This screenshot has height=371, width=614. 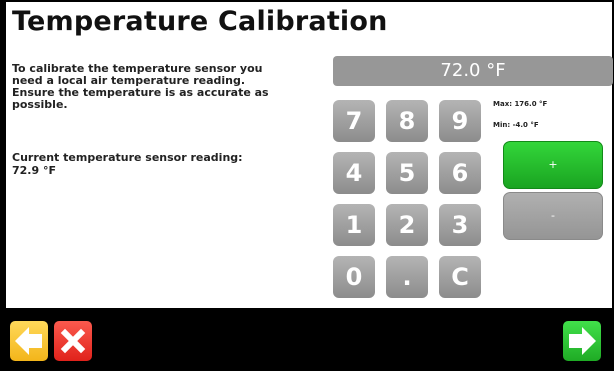 What do you see at coordinates (553, 216) in the screenshot?
I see `decrement-button: -` at bounding box center [553, 216].